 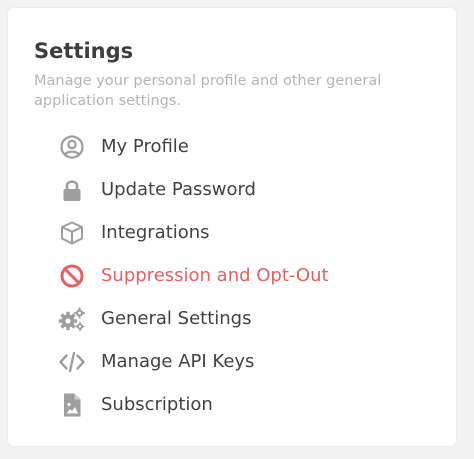 What do you see at coordinates (178, 189) in the screenshot?
I see `menu-item-label: Update Password` at bounding box center [178, 189].